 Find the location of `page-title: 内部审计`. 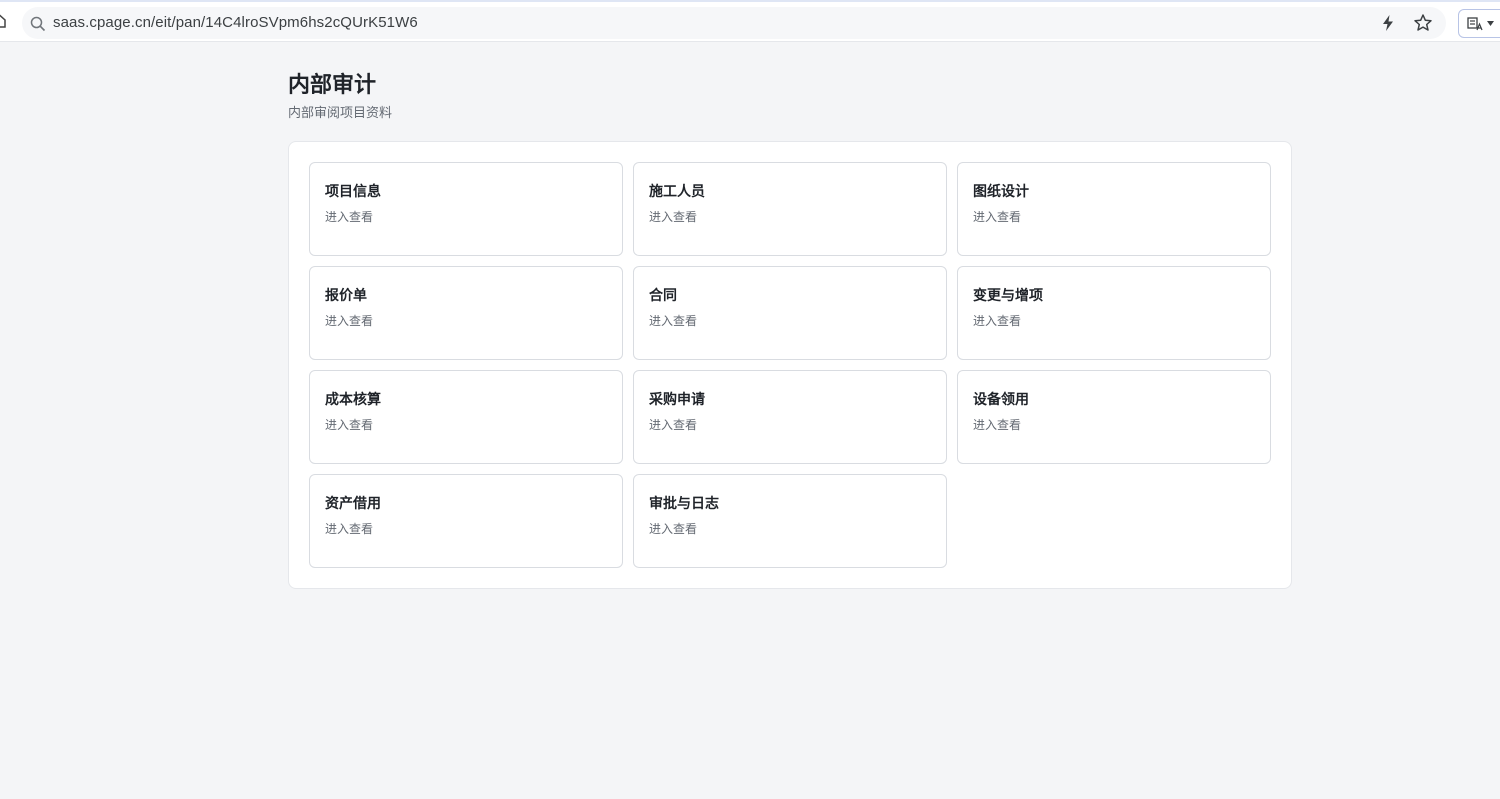

page-title: 内部审计 is located at coordinates (332, 84).